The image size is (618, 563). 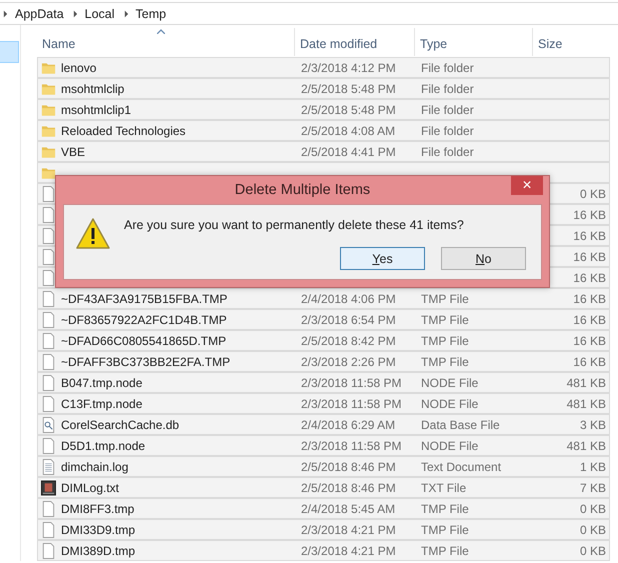 What do you see at coordinates (103, 445) in the screenshot?
I see `file-name: D5D1.tmp.node` at bounding box center [103, 445].